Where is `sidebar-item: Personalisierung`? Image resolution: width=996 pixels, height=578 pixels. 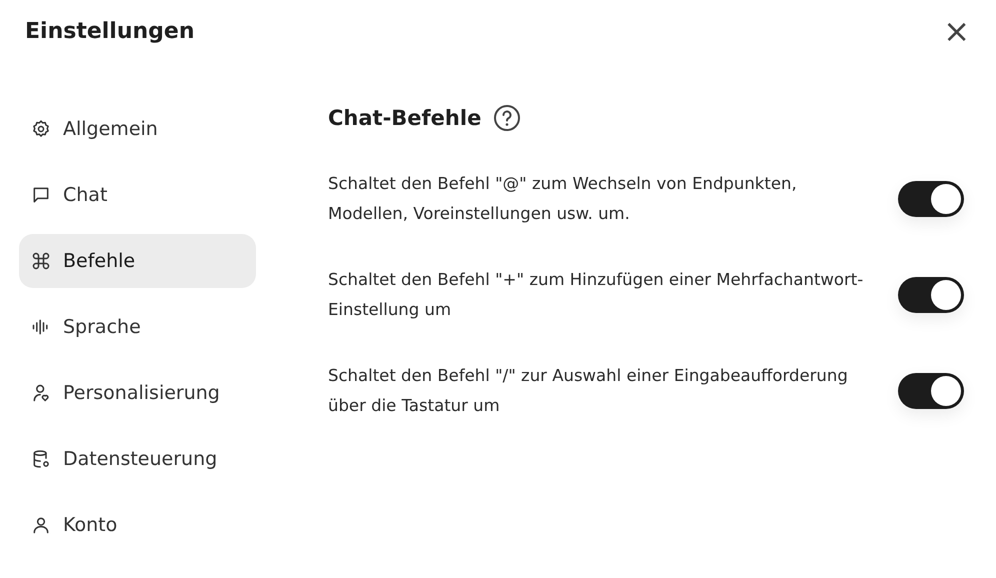
sidebar-item: Personalisierung is located at coordinates (137, 393).